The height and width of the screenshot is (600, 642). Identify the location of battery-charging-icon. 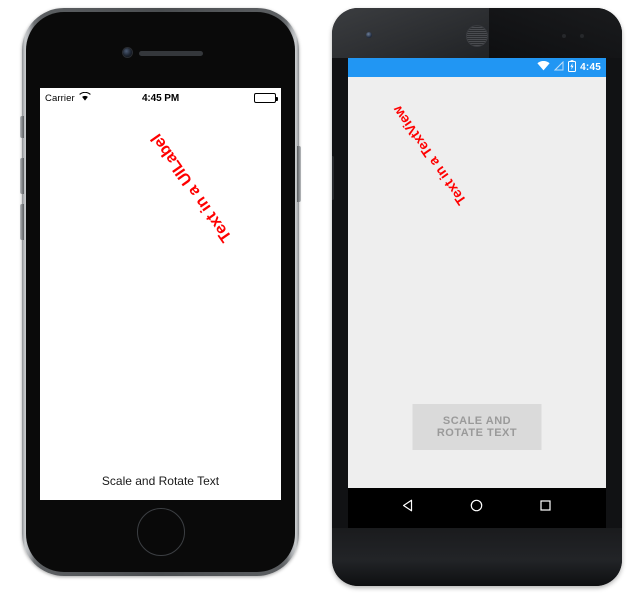
(572, 67).